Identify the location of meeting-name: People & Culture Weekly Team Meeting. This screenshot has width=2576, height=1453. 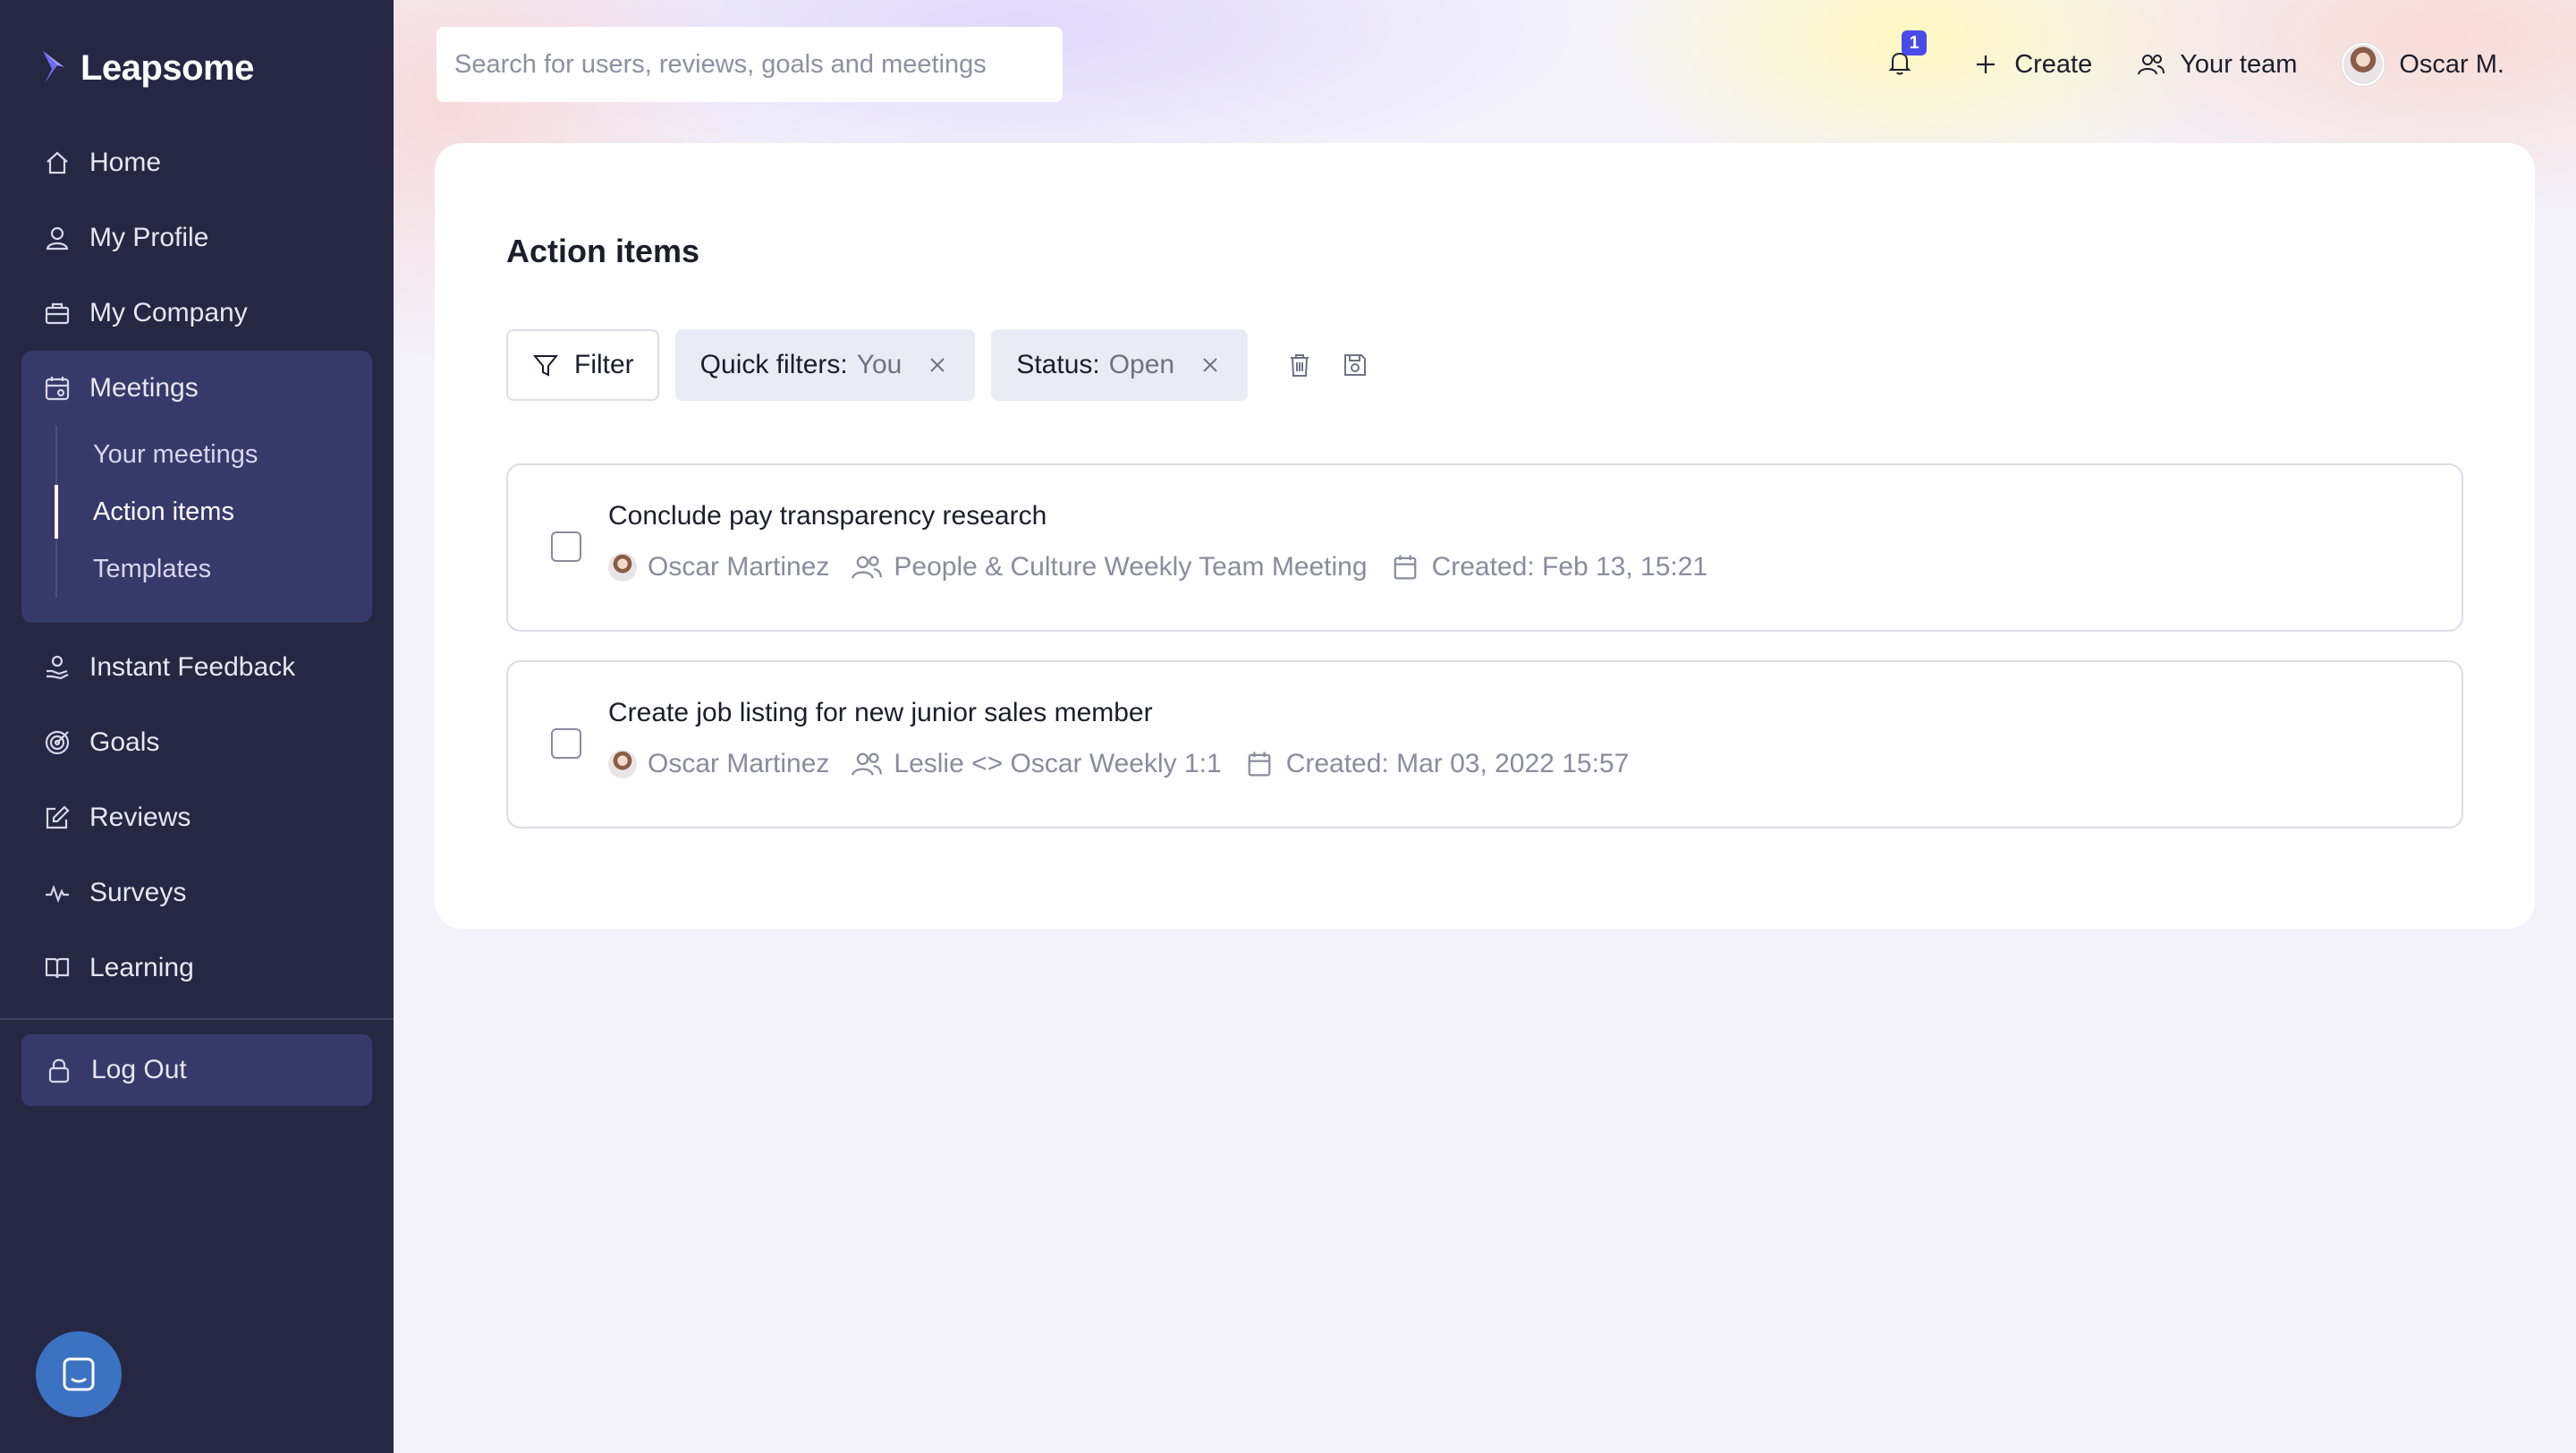
(1131, 567).